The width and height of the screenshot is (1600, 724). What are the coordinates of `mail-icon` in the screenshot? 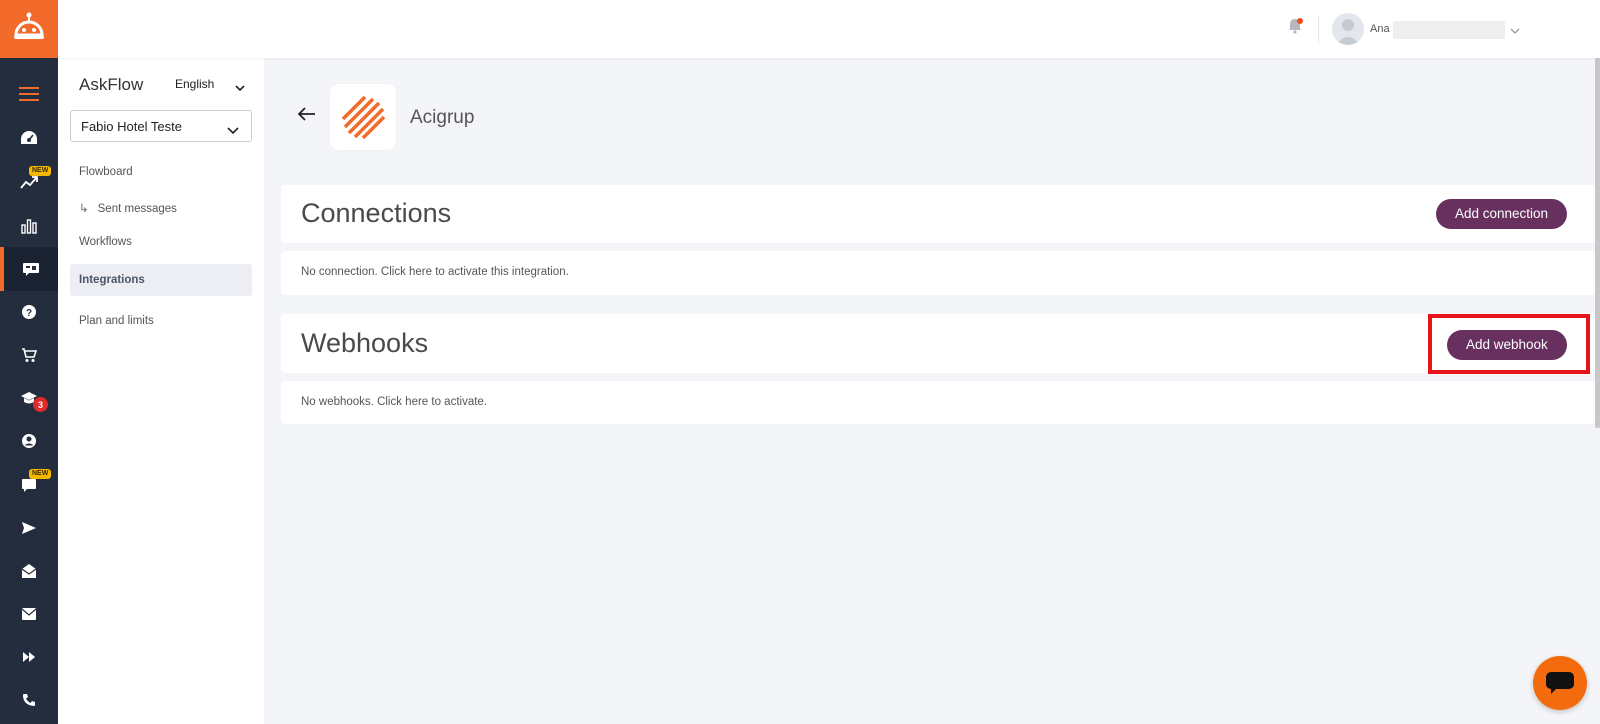 It's located at (29, 614).